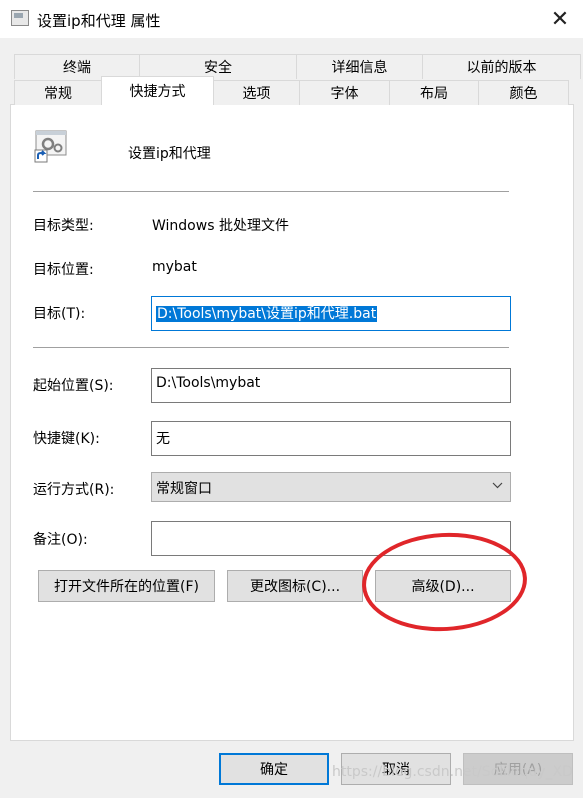 The width and height of the screenshot is (583, 798). What do you see at coordinates (73, 386) in the screenshot?
I see `start-in-label: 起始位置(S):` at bounding box center [73, 386].